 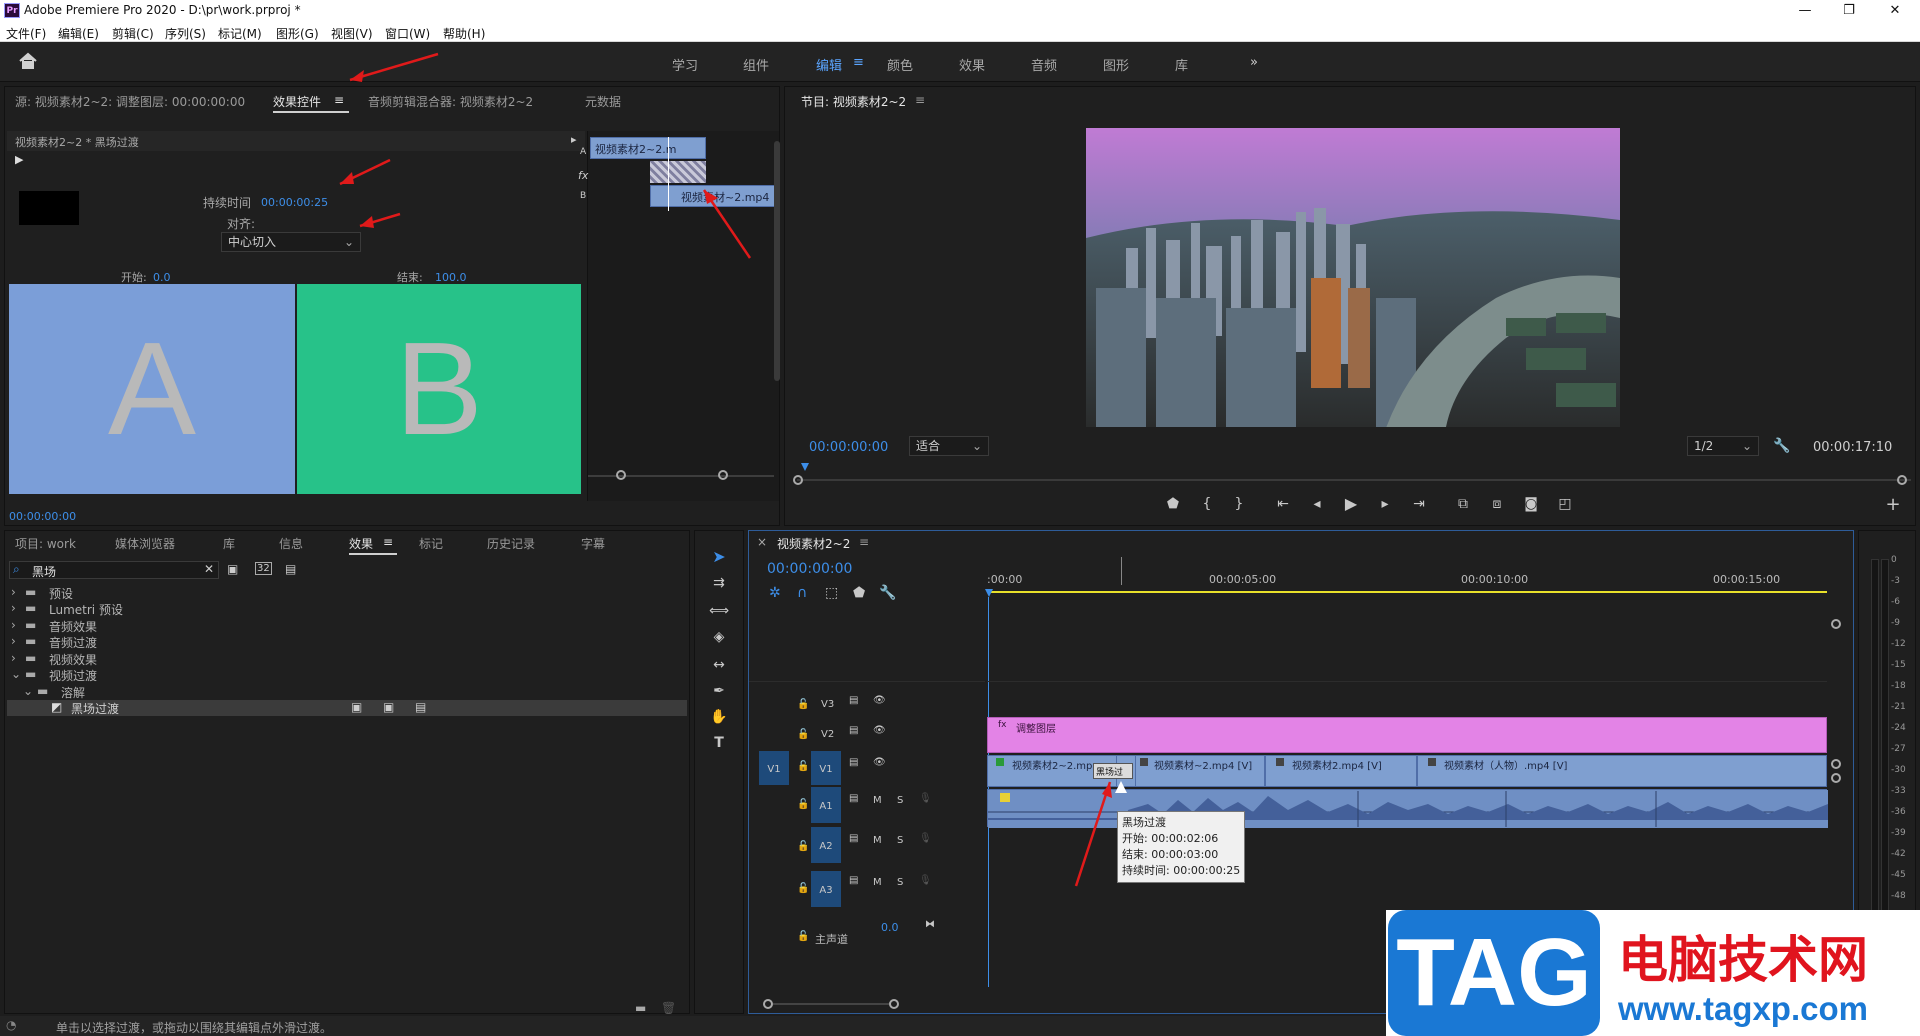 What do you see at coordinates (1283, 504) in the screenshot?
I see `go-to-in-icon: ⇤` at bounding box center [1283, 504].